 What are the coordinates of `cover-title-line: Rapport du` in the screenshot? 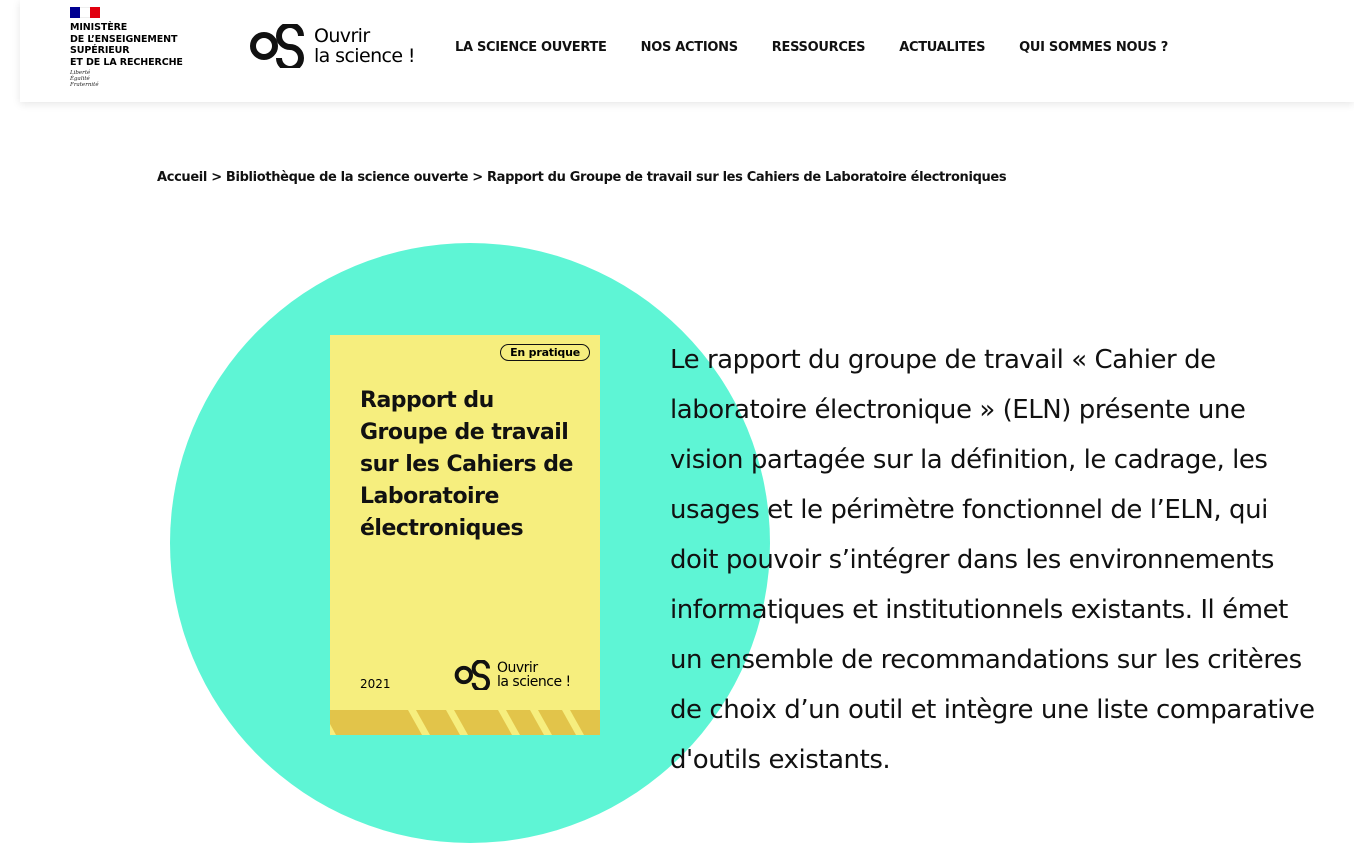 It's located at (427, 400).